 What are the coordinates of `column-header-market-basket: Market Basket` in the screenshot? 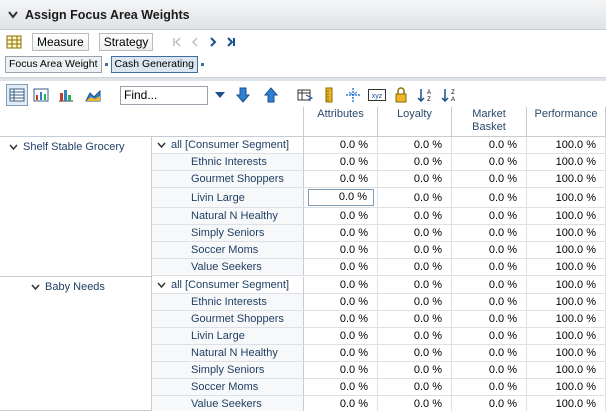 It's located at (489, 122).